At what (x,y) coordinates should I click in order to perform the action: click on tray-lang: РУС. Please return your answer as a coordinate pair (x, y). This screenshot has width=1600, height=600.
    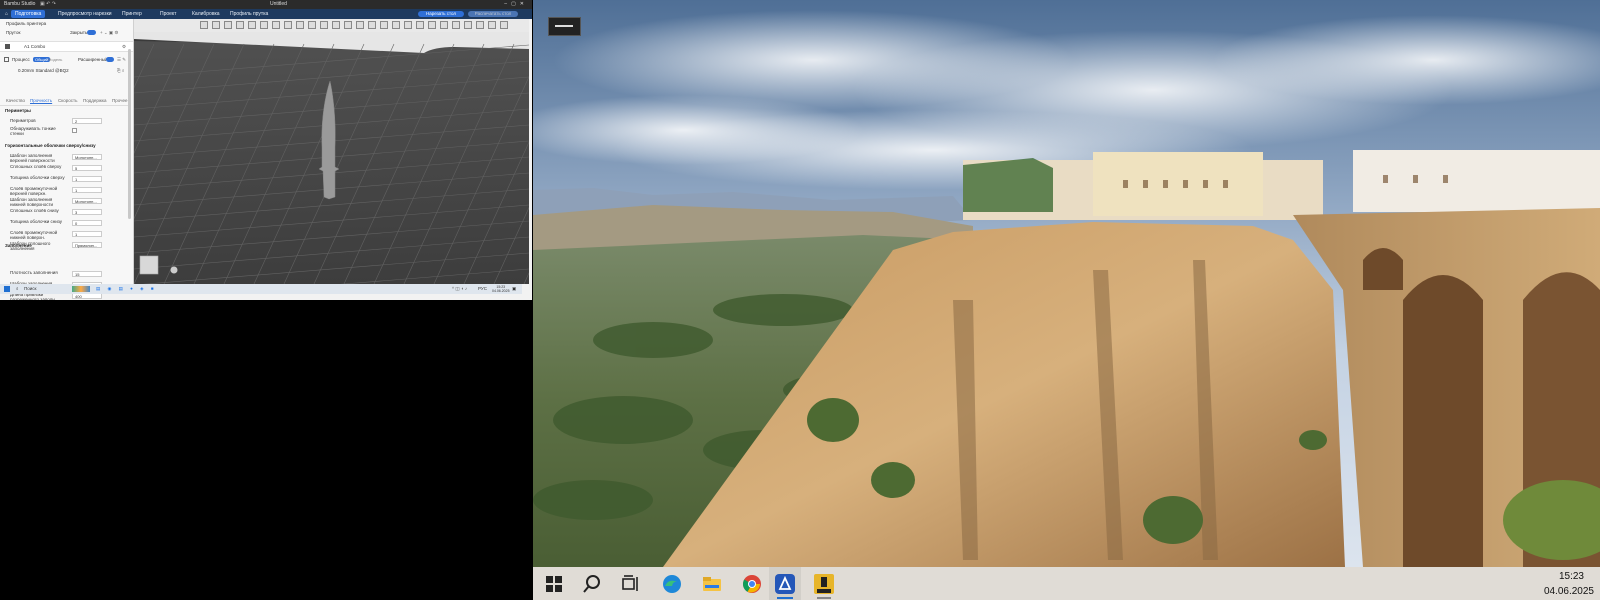
    Looking at the image, I should click on (482, 289).